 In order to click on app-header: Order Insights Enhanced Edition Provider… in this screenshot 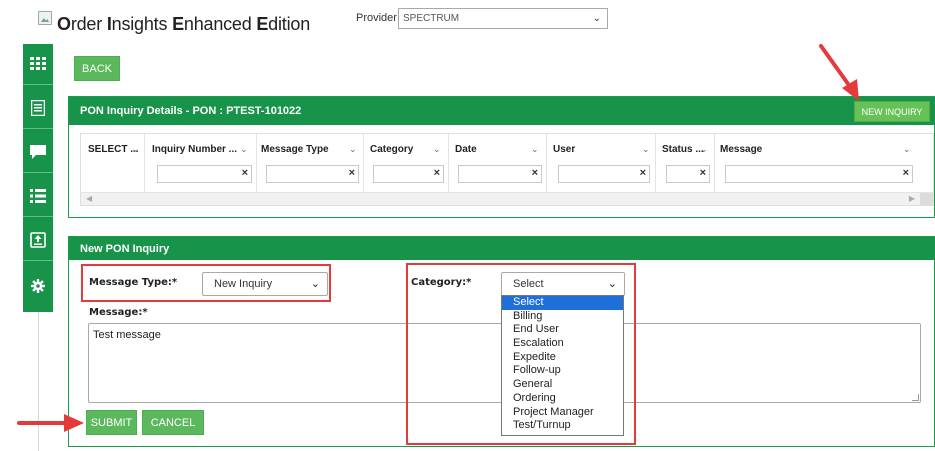, I will do `click(467, 21)`.